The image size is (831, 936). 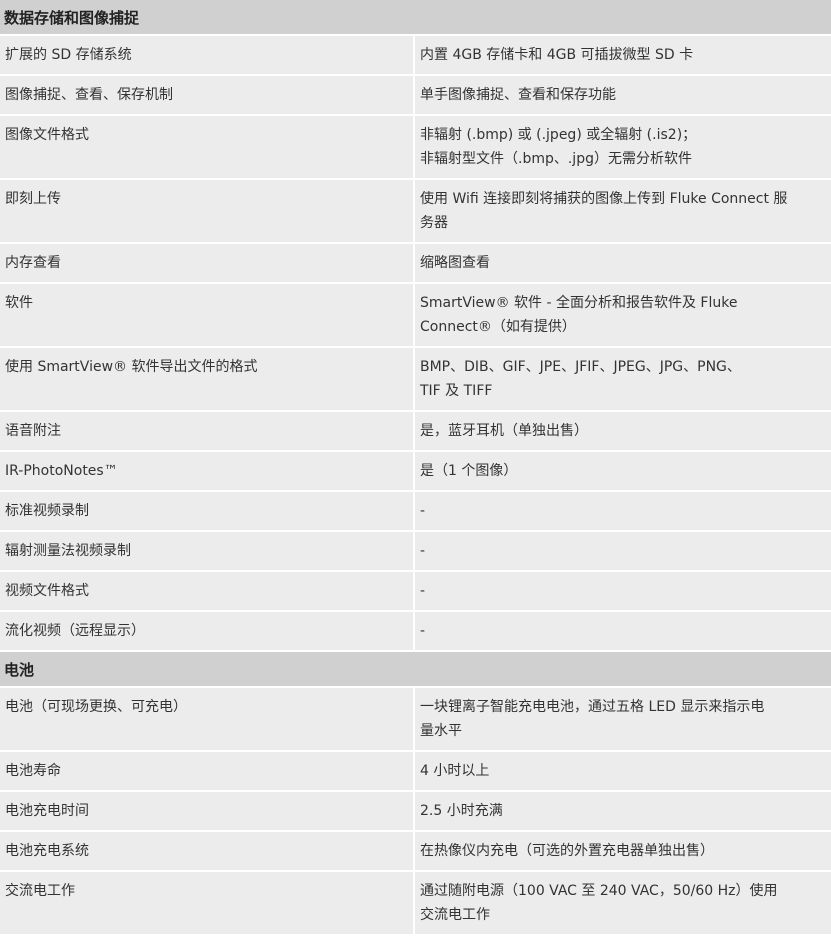 I want to click on table-row: IR-PhotoNotes™ 是（1 个图像）, so click(x=415, y=471).